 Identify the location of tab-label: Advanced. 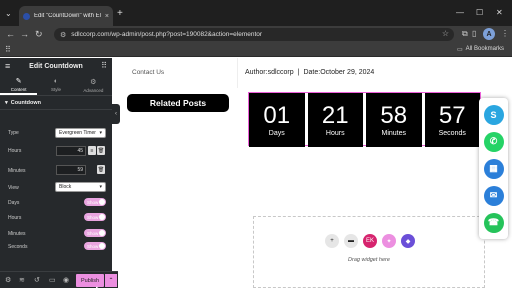
(93, 90).